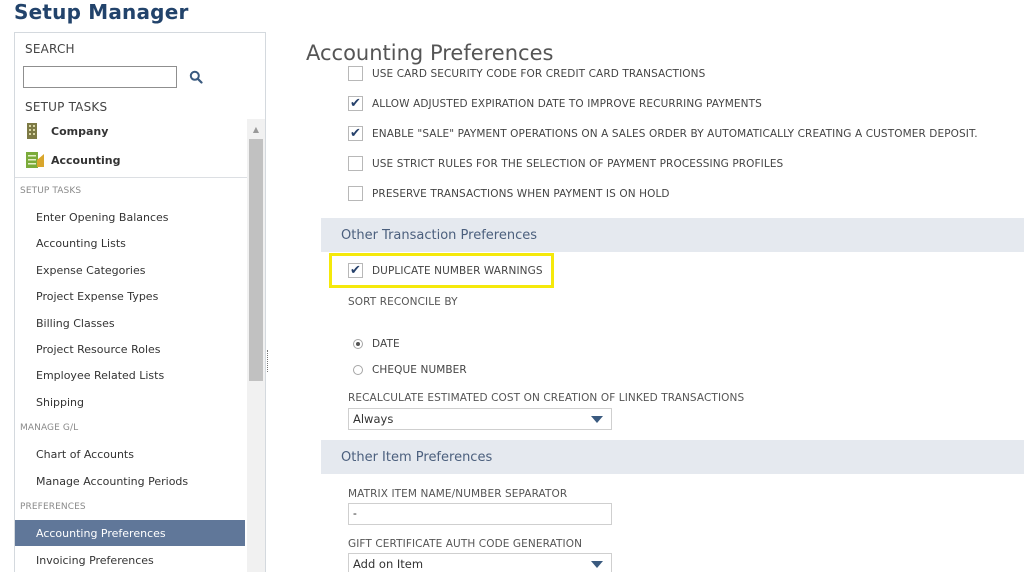  What do you see at coordinates (102, 217) in the screenshot?
I see `task-label: Enter Opening Balances` at bounding box center [102, 217].